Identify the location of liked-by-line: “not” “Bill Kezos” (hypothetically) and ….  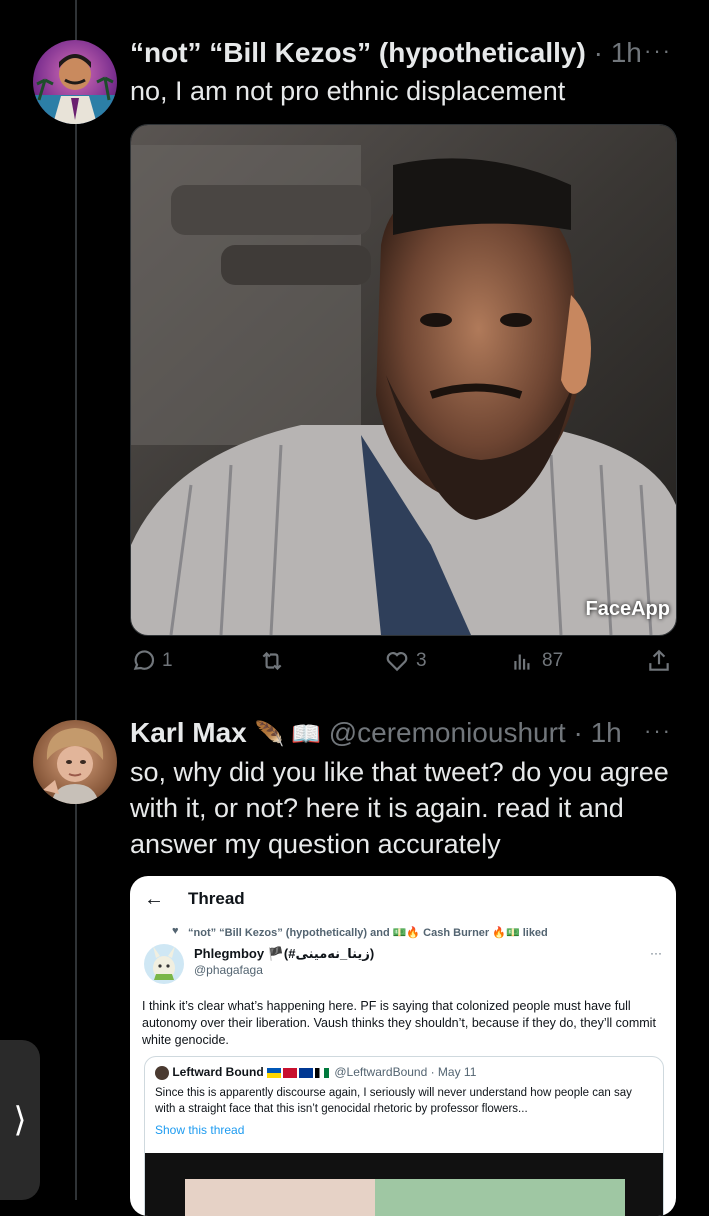
(368, 933).